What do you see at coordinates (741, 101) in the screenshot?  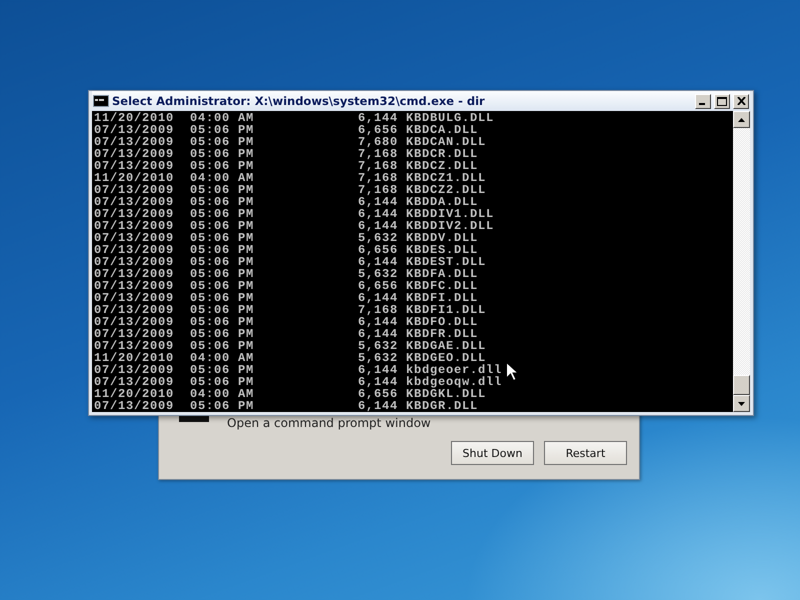 I see `close-button` at bounding box center [741, 101].